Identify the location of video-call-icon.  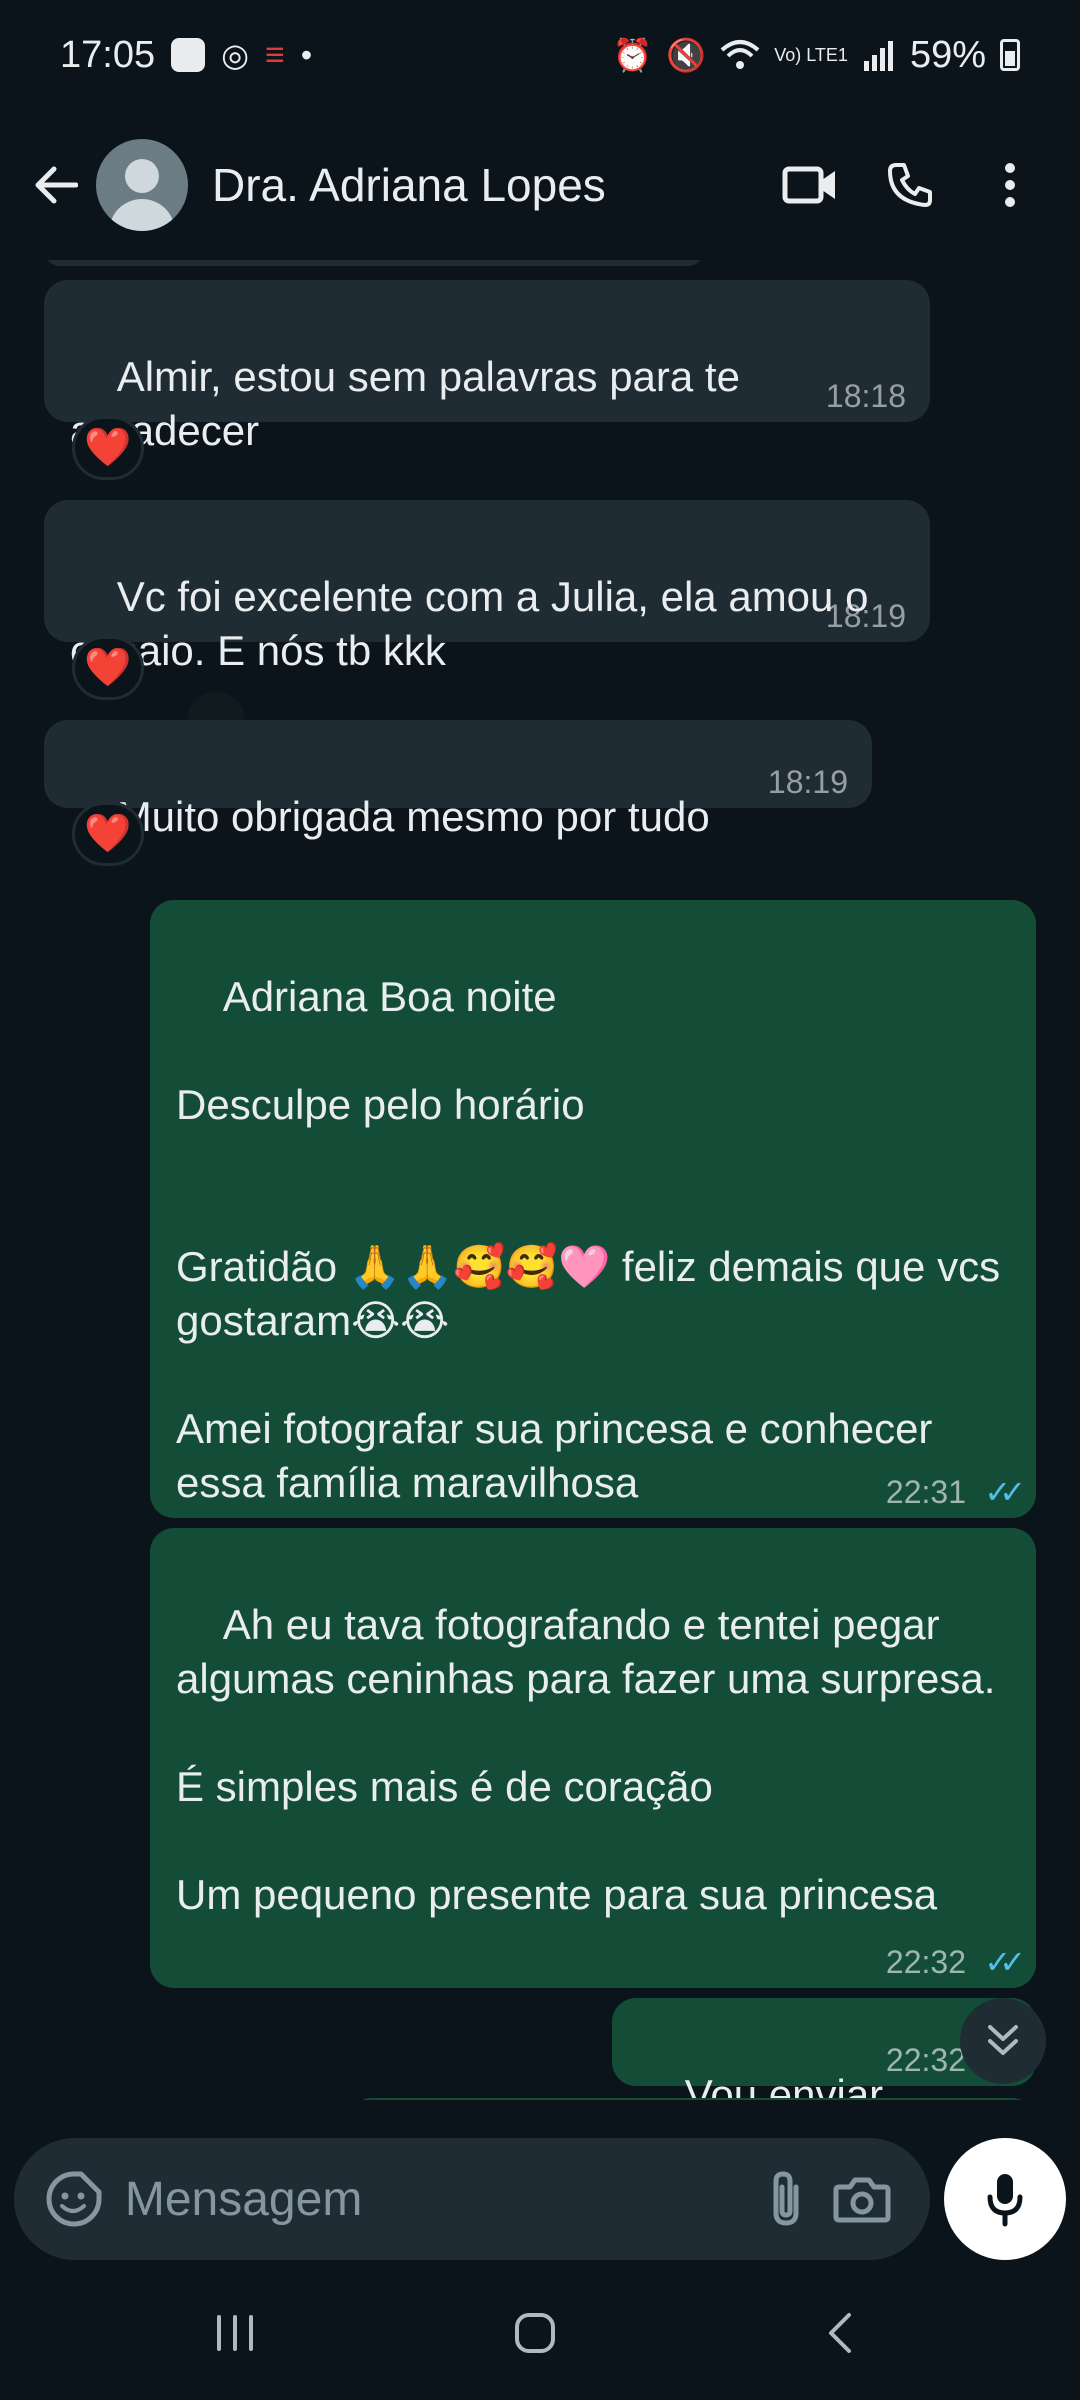
(808, 185).